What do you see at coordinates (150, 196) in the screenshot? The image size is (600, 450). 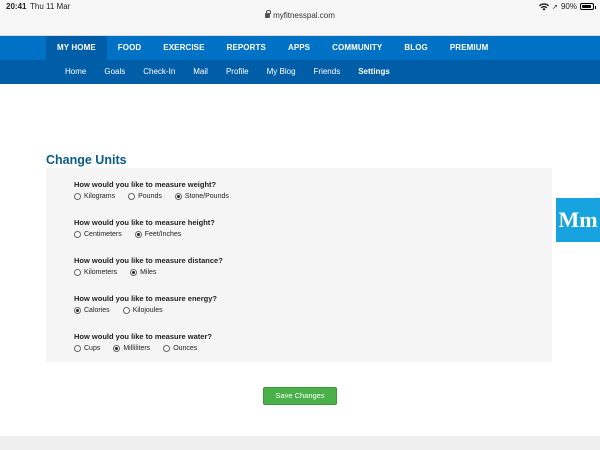 I see `radio-label: Pounds` at bounding box center [150, 196].